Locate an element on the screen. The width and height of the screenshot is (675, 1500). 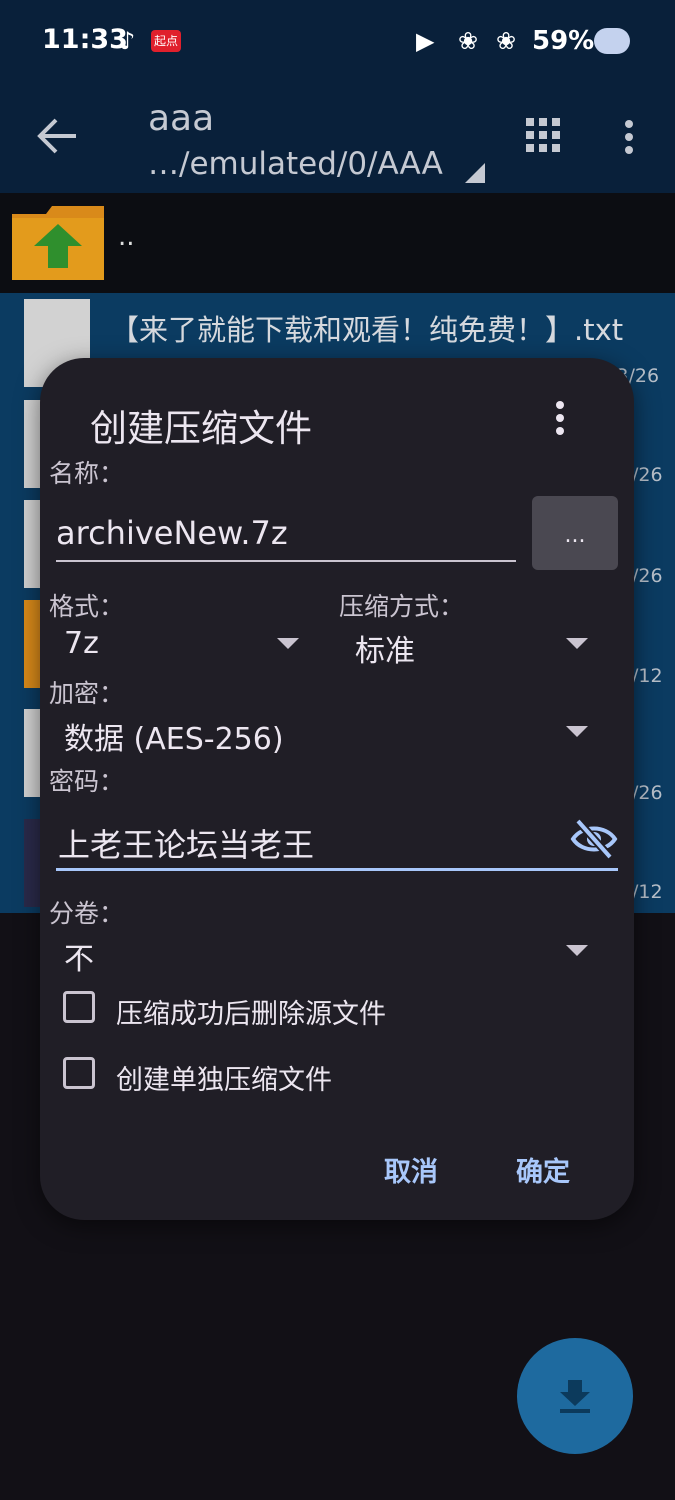
format-select: 7z is located at coordinates (81, 643).